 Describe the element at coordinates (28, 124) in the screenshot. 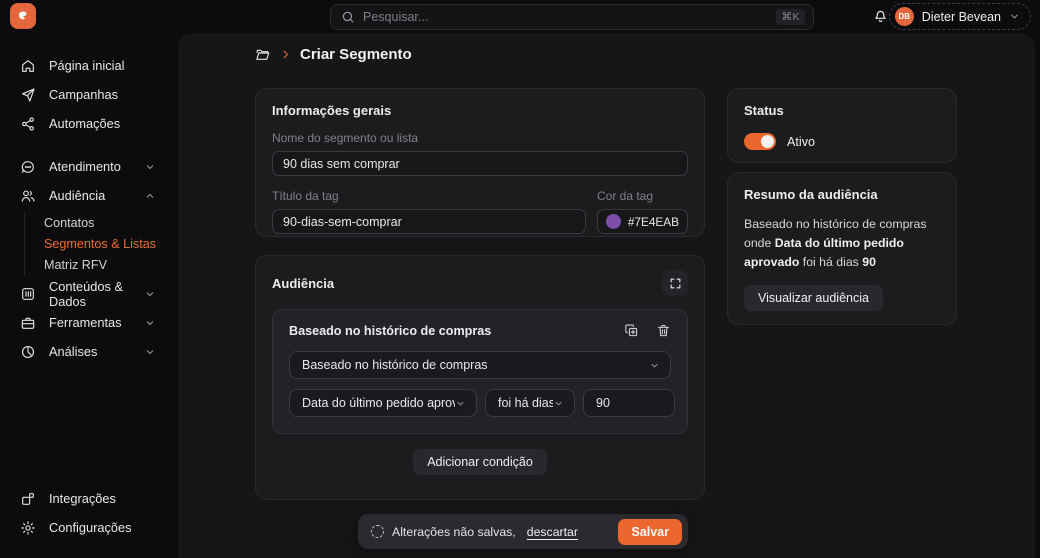

I see `workflow-icon` at that location.